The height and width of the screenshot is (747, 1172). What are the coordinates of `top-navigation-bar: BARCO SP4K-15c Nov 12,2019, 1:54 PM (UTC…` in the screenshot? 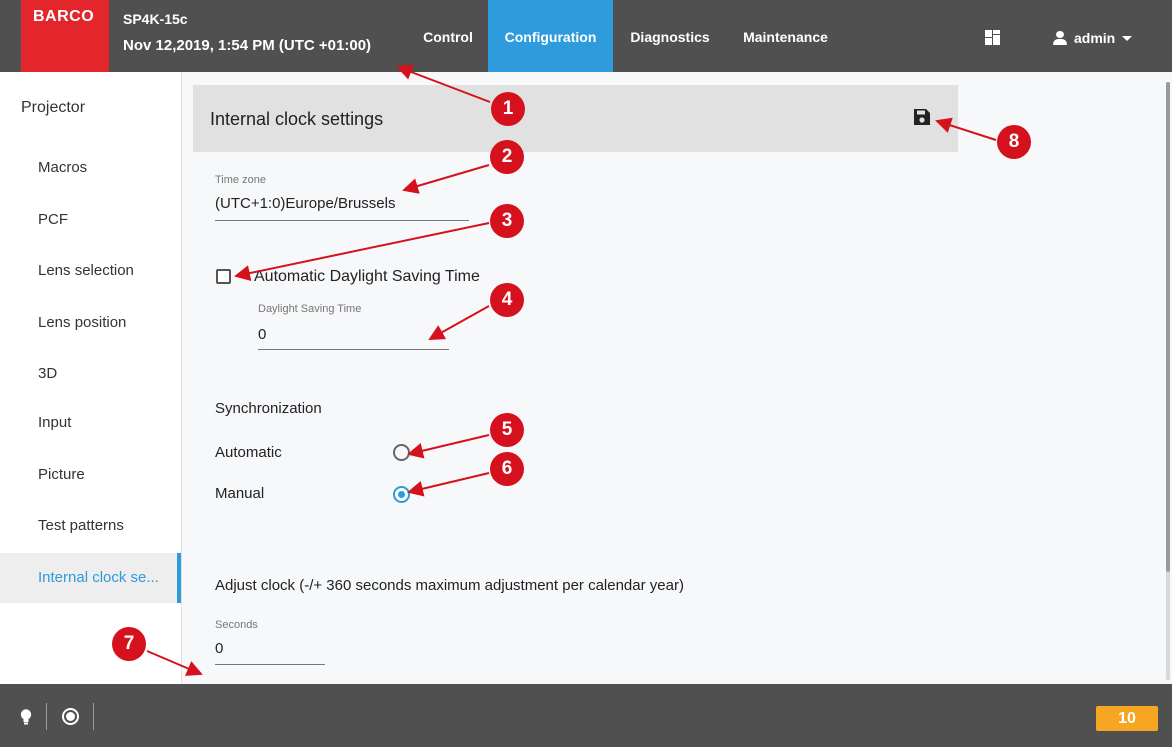 It's located at (586, 36).